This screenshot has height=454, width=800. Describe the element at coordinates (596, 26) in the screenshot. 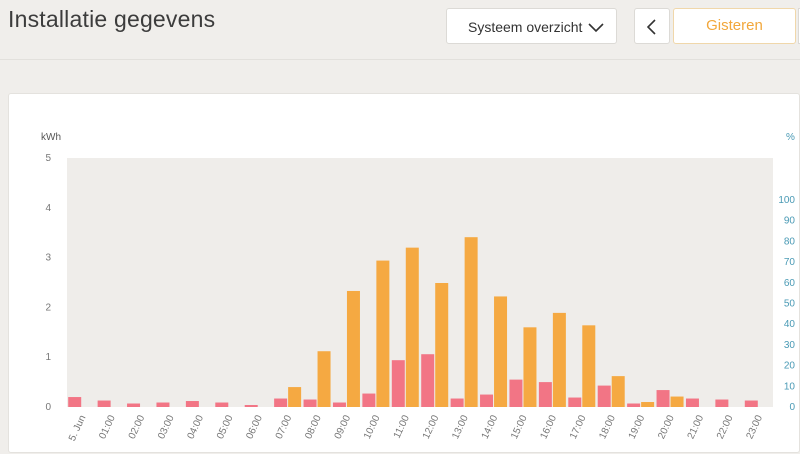

I see `chevron-down-icon` at that location.